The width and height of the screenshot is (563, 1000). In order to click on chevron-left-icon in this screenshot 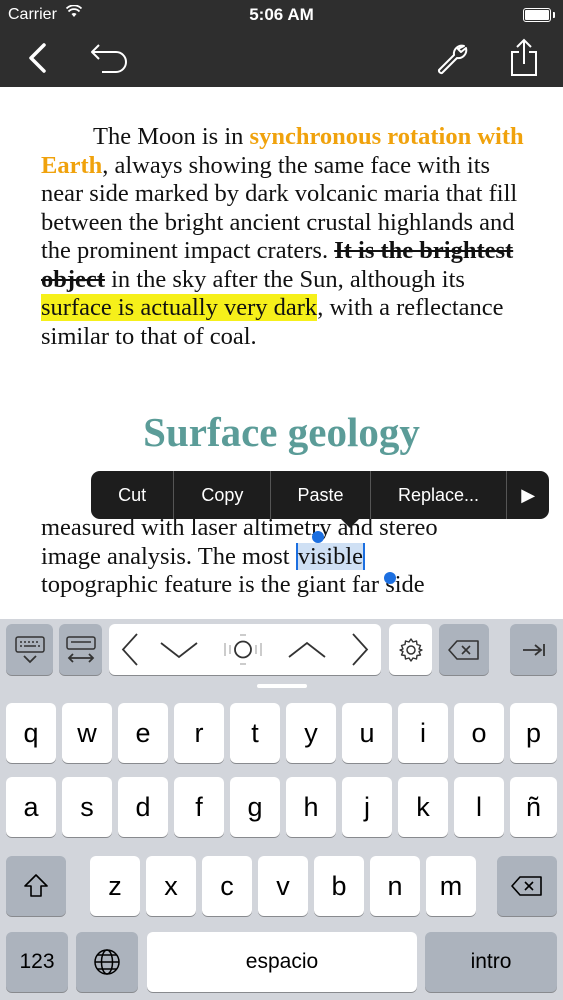, I will do `click(37, 58)`.